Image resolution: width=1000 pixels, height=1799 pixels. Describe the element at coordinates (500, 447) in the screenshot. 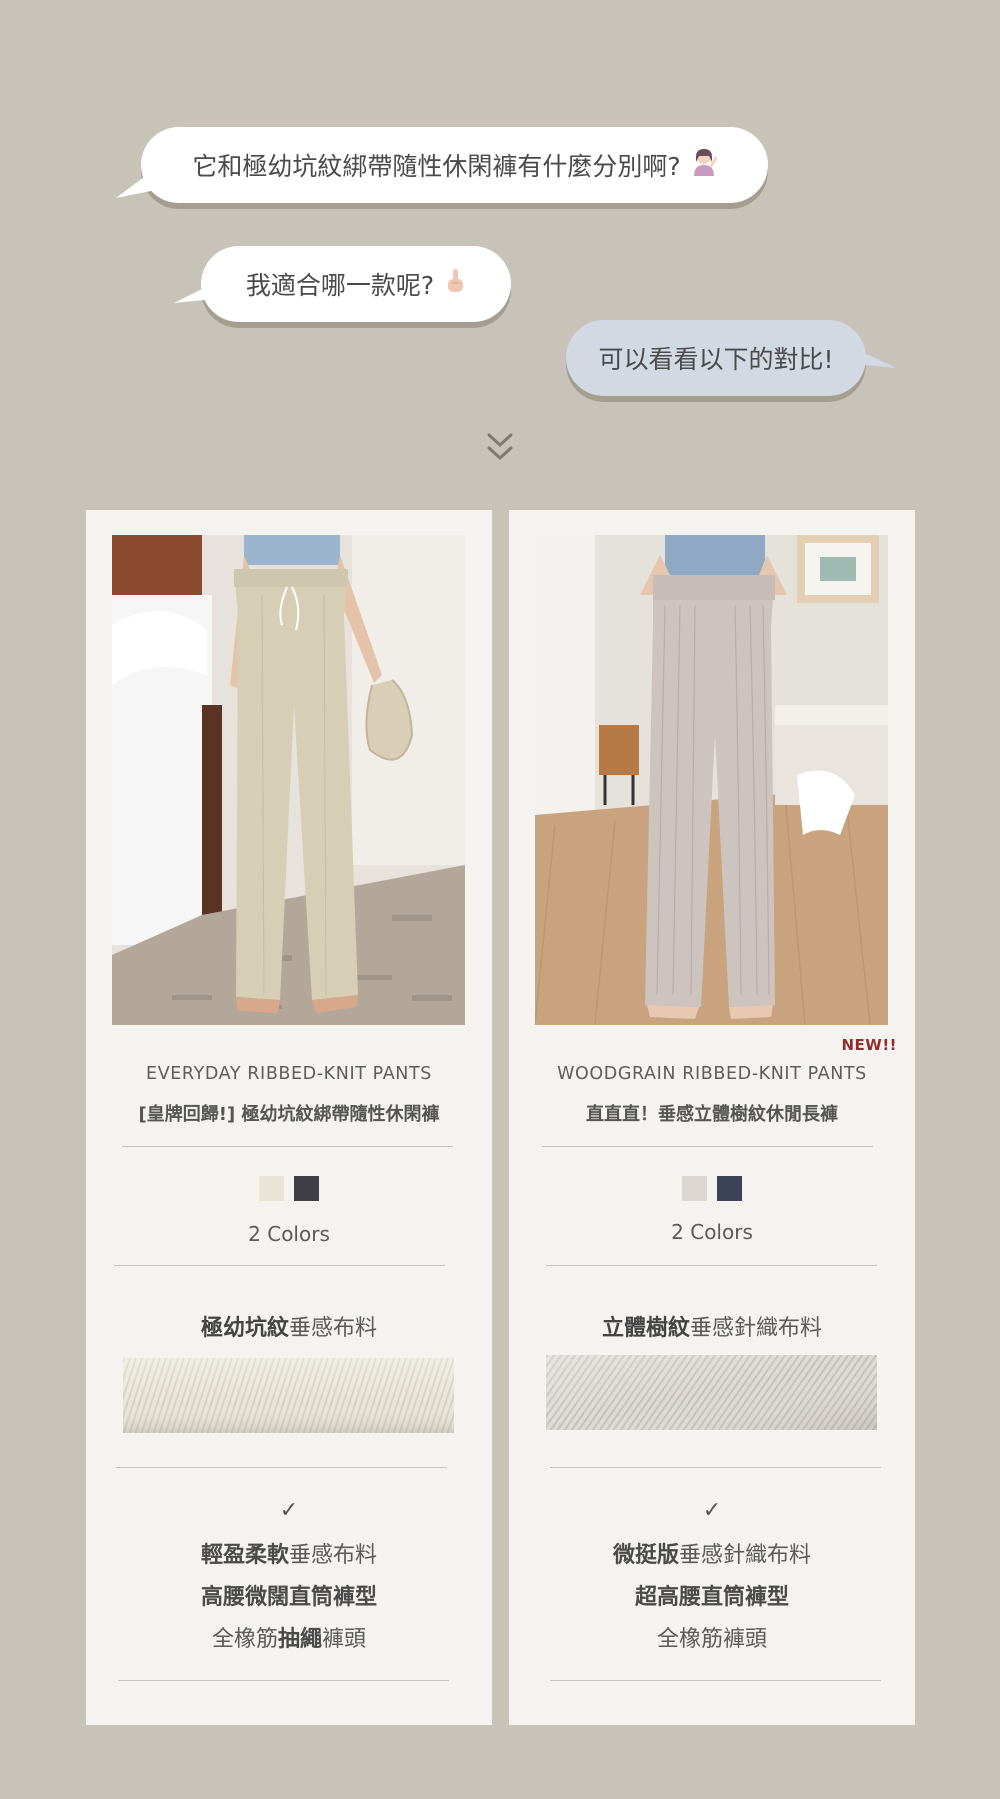

I see `double-chevron-down-icon` at that location.